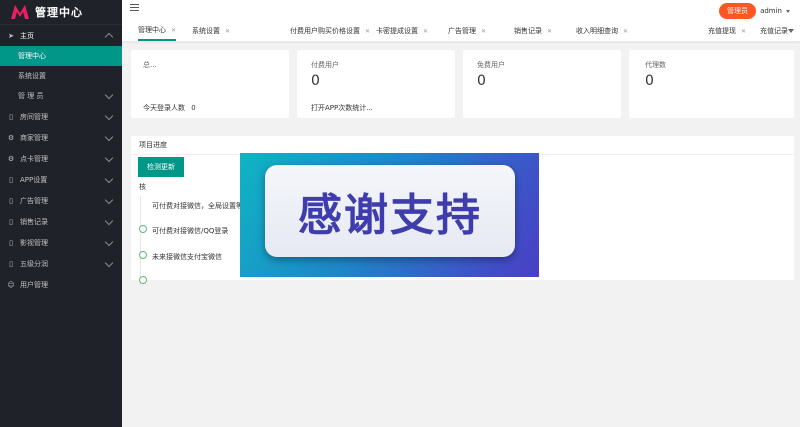 The height and width of the screenshot is (427, 800). I want to click on tab-label: 广告管理, so click(462, 31).